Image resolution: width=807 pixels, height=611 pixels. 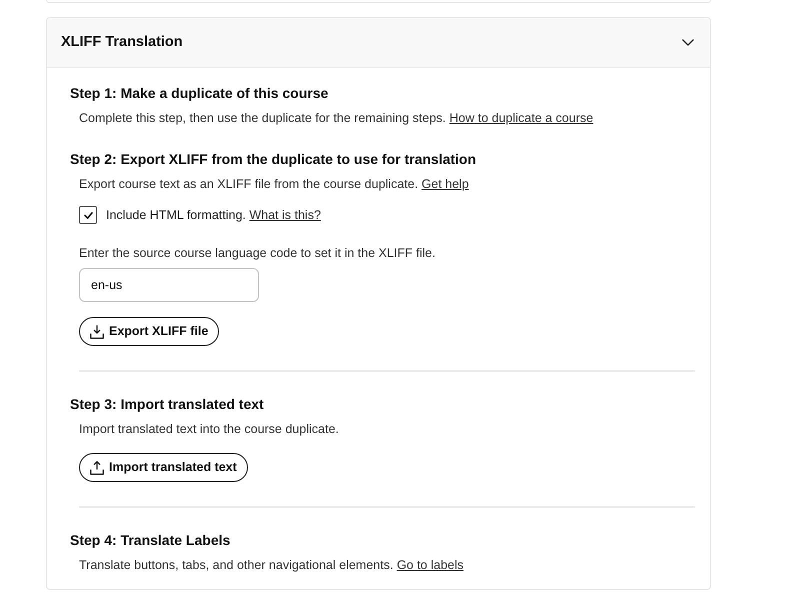 I want to click on step-description: Import translated text into the course duplicate., so click(x=209, y=429).